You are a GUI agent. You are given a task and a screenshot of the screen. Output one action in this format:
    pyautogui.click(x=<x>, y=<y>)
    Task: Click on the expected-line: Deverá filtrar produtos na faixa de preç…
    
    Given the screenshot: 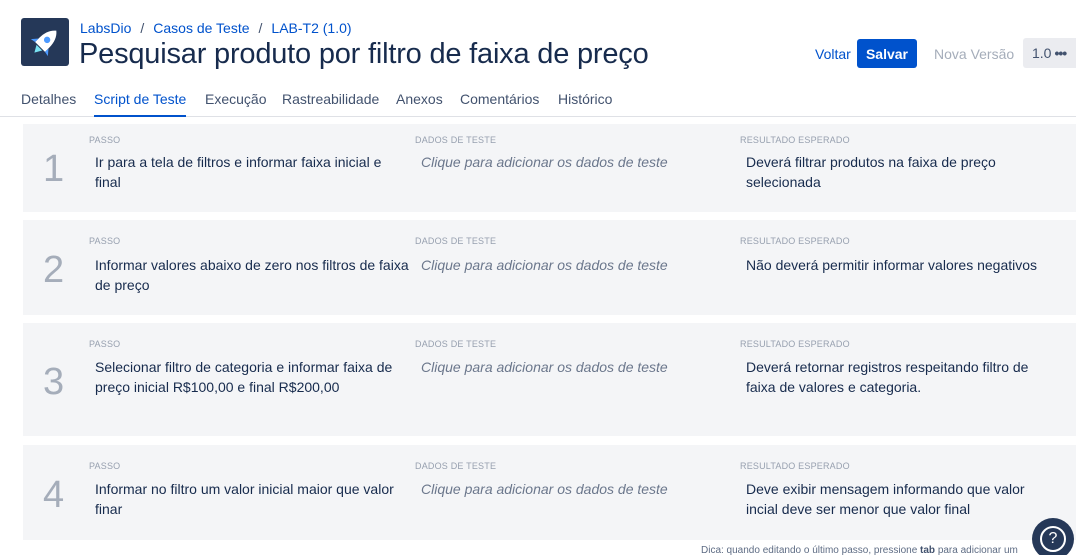 What is the action you would take?
    pyautogui.click(x=871, y=162)
    